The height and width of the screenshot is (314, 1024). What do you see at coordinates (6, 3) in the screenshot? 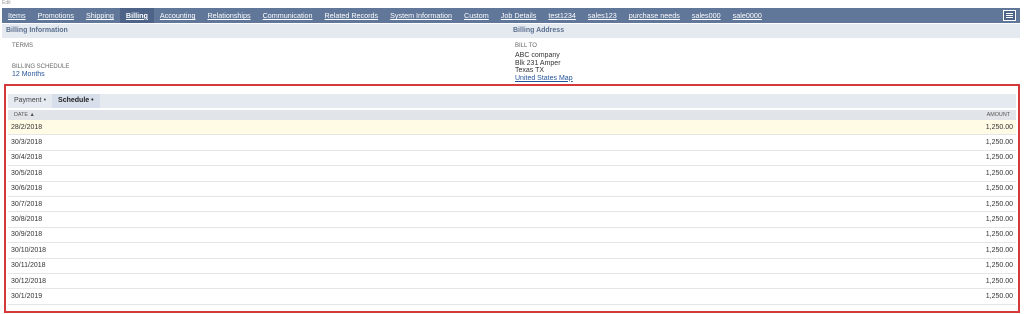
I see `top-tiny-text: Edit` at bounding box center [6, 3].